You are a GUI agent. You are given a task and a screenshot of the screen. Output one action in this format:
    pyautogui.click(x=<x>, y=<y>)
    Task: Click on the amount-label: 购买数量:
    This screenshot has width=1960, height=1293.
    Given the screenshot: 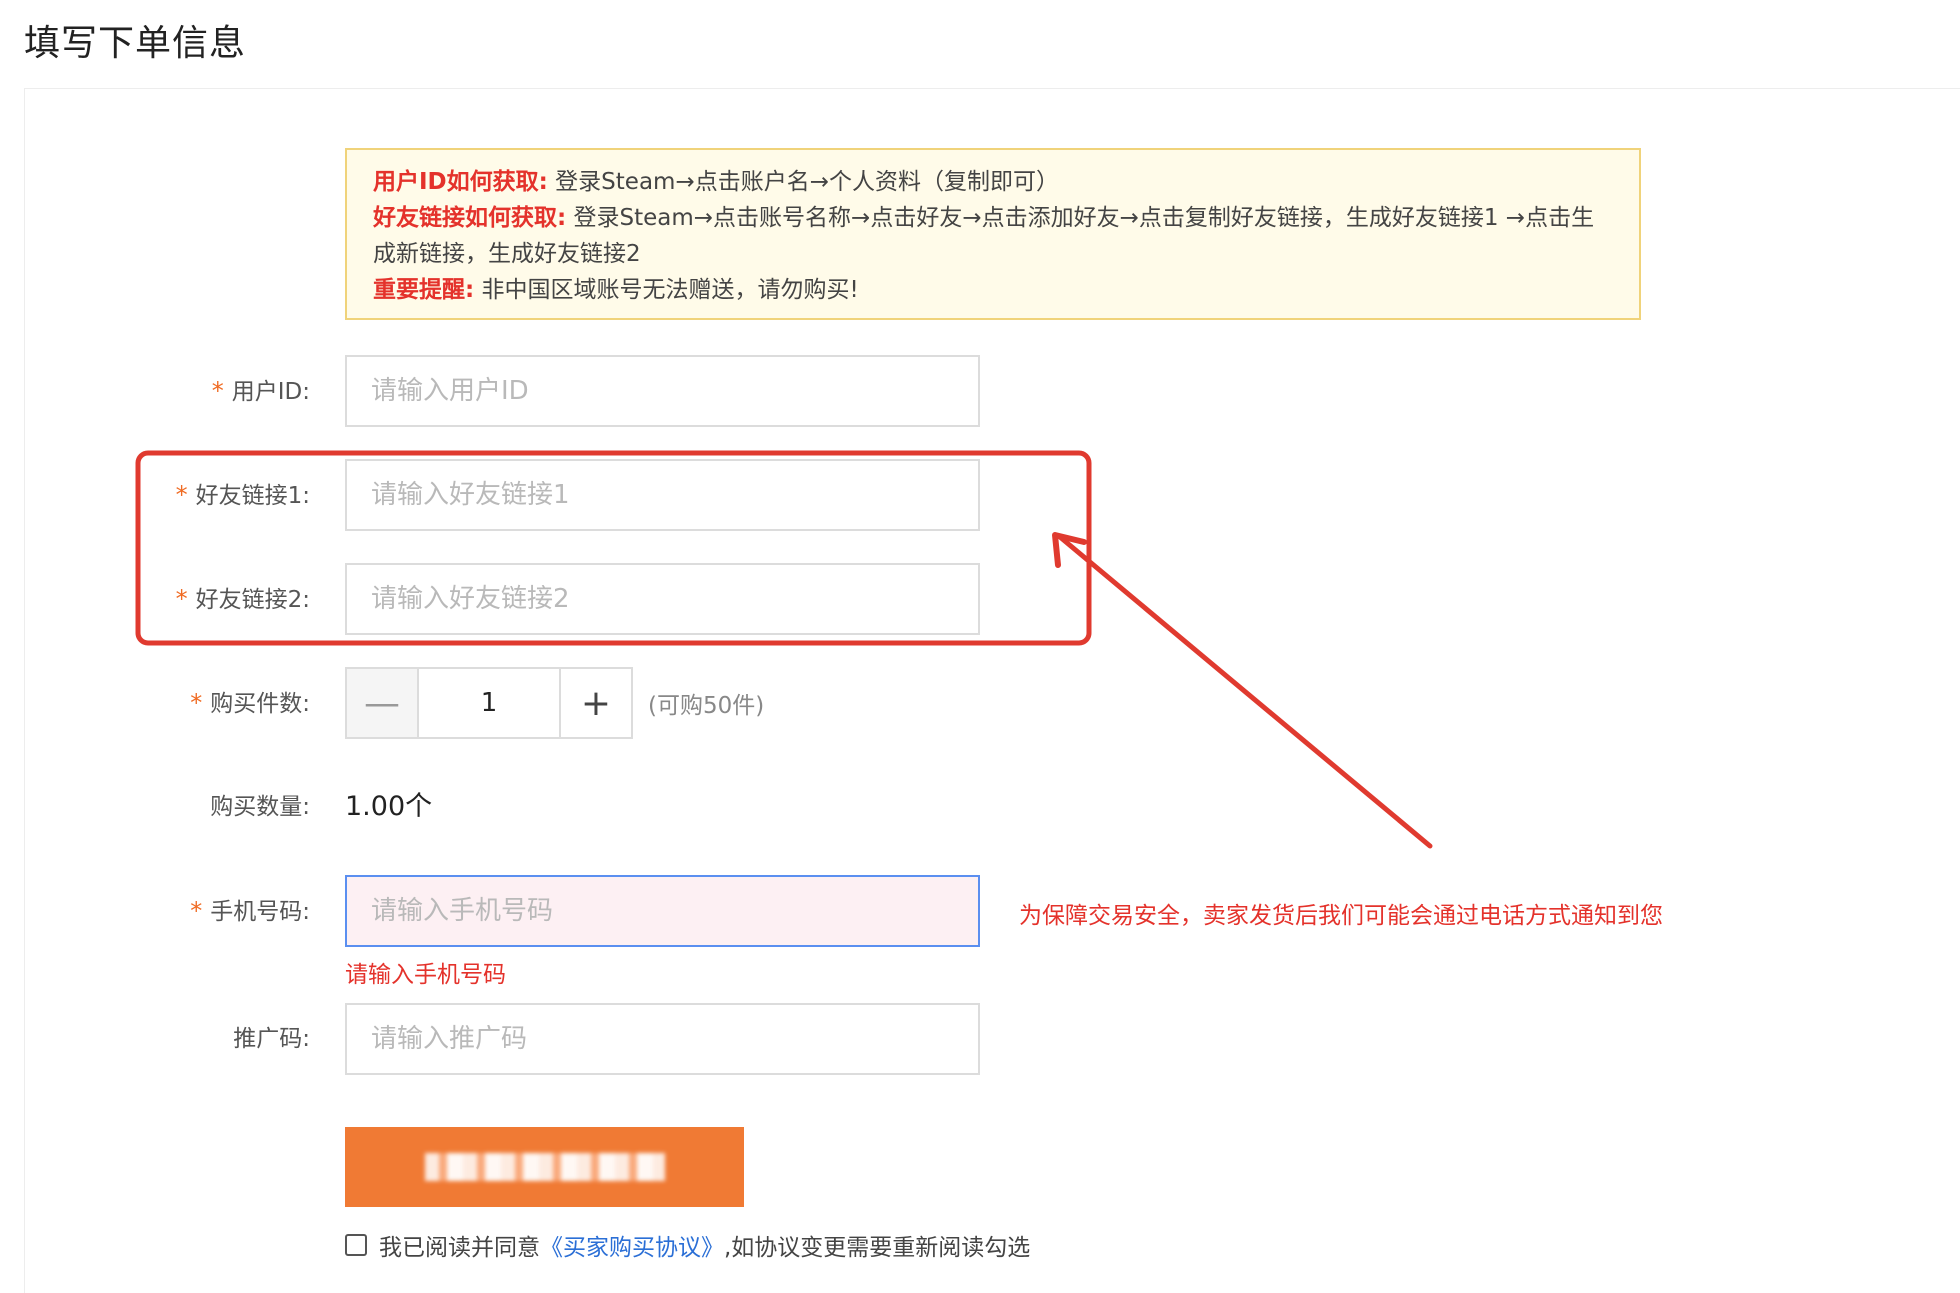 What is the action you would take?
    pyautogui.click(x=195, y=807)
    